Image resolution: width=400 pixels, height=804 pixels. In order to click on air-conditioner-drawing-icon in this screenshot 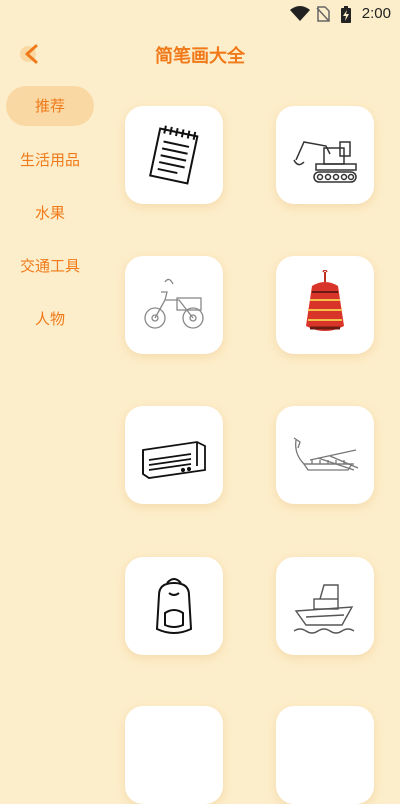, I will do `click(174, 460)`.